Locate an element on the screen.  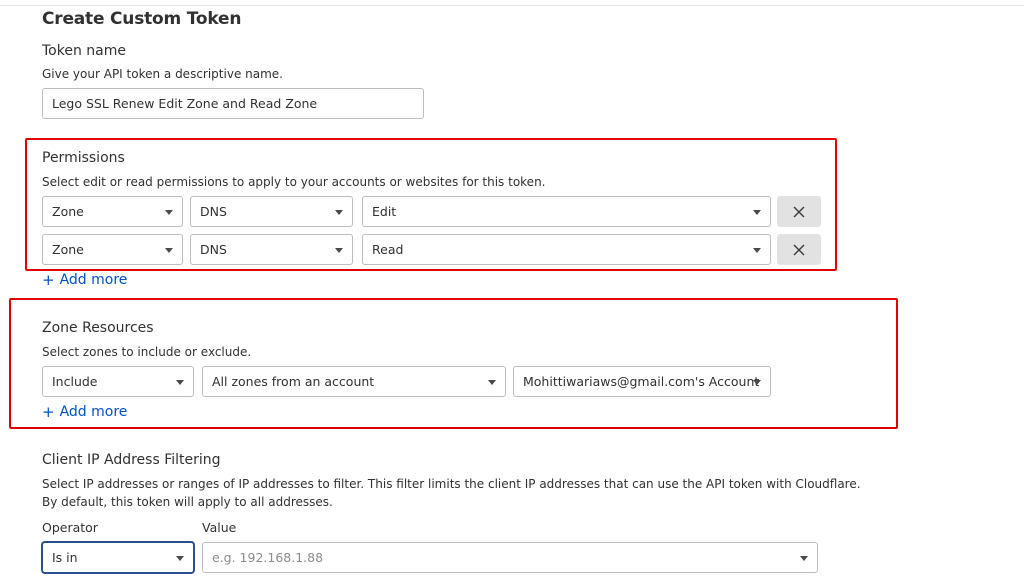
zone-include-value: Include is located at coordinates (75, 381).